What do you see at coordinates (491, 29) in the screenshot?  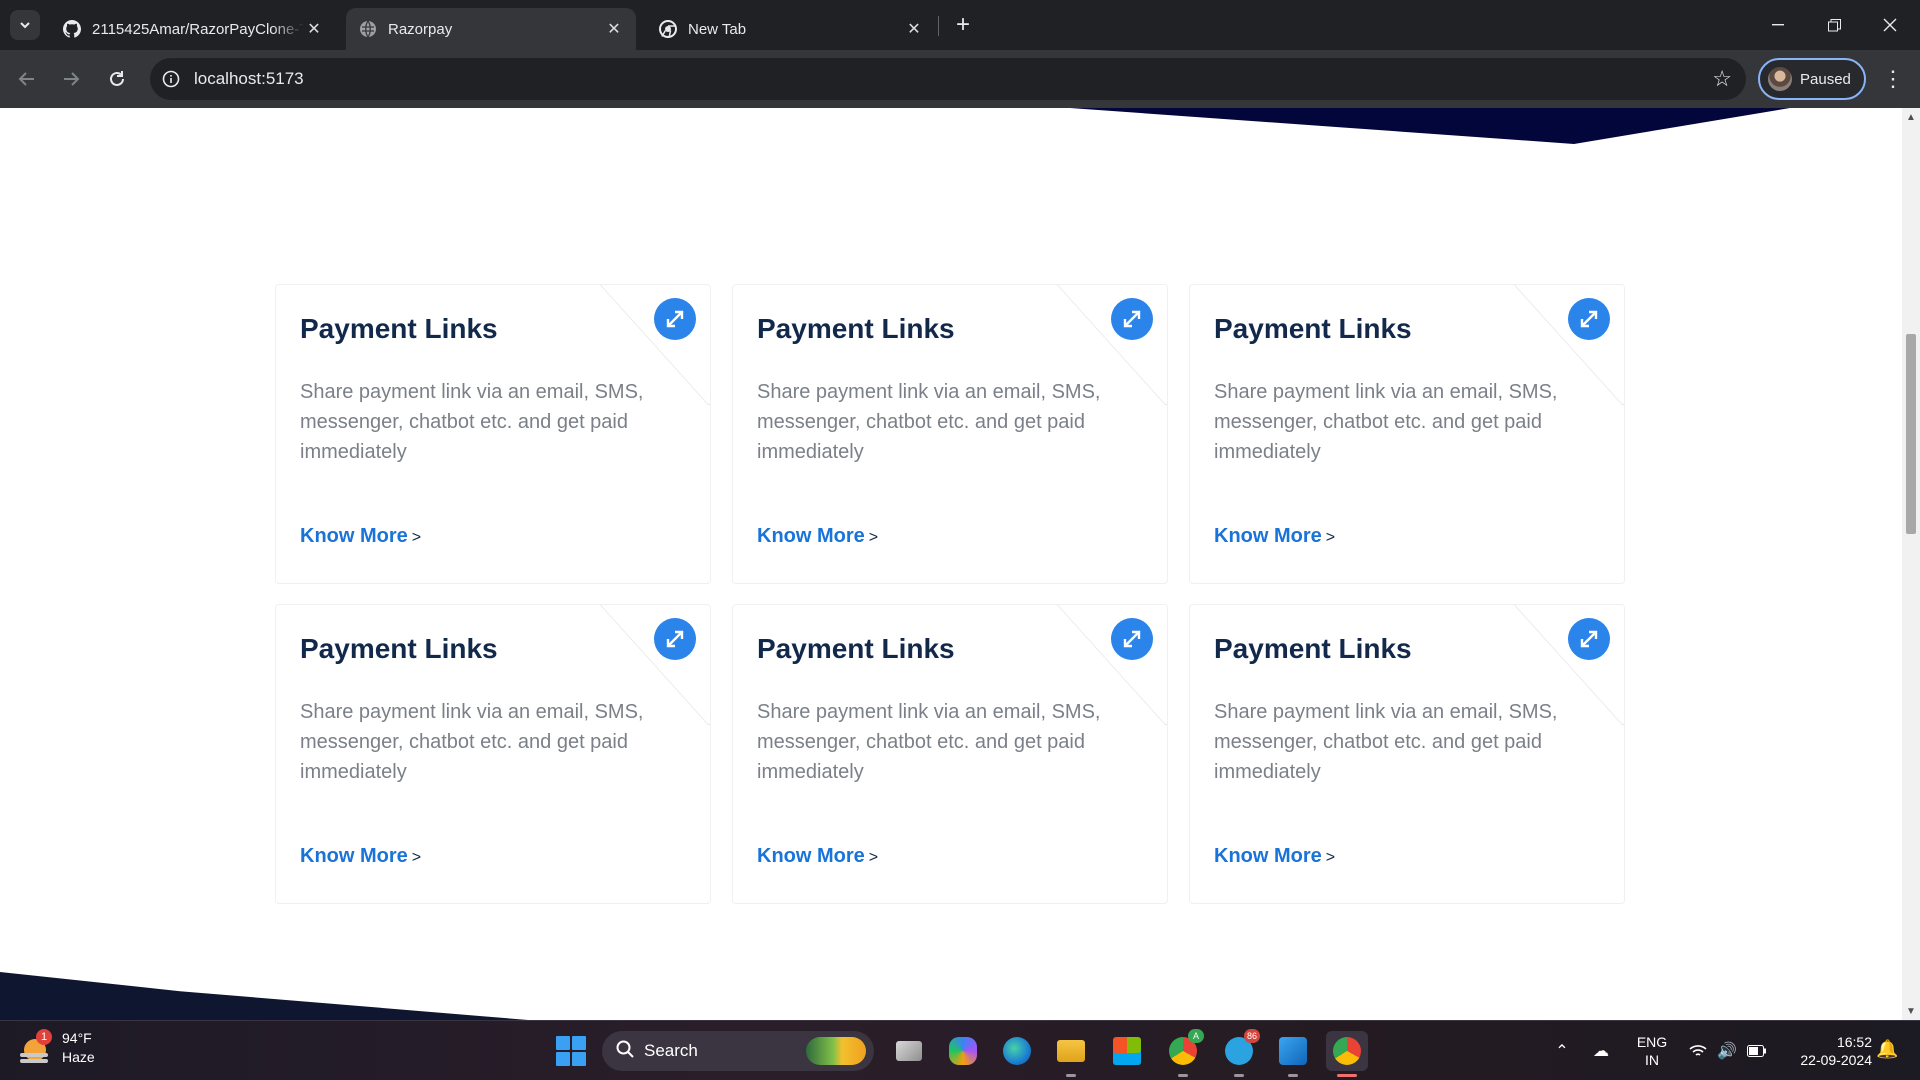 I see `browser-tab-razorpay: Razorpay ✕` at bounding box center [491, 29].